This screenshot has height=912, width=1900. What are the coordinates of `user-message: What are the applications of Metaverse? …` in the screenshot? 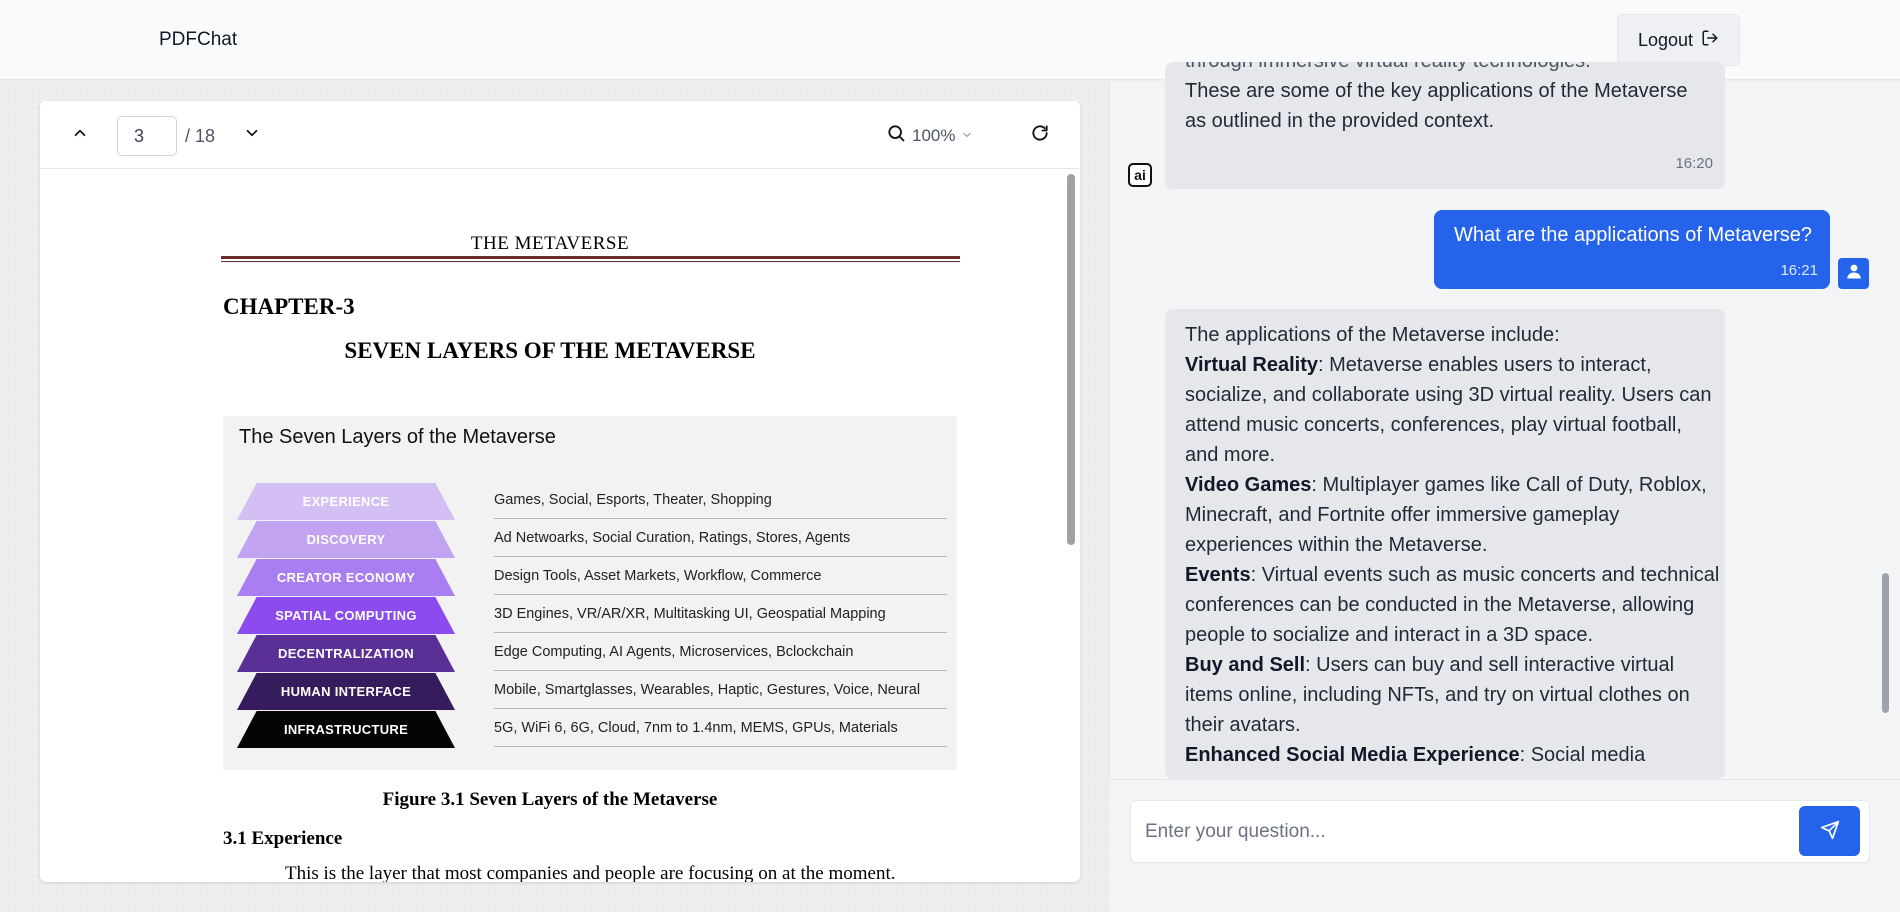 It's located at (1632, 249).